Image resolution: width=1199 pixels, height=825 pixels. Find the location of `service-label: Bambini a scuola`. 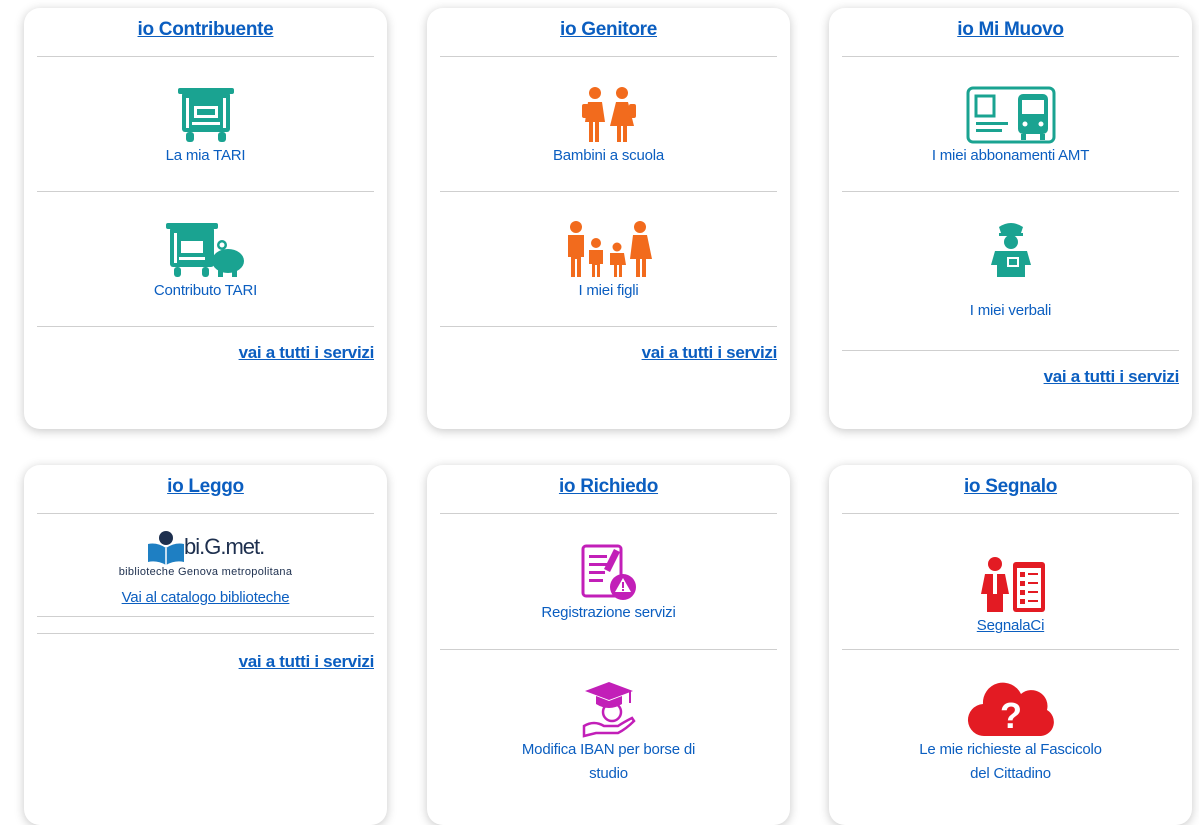

service-label: Bambini a scuola is located at coordinates (608, 155).